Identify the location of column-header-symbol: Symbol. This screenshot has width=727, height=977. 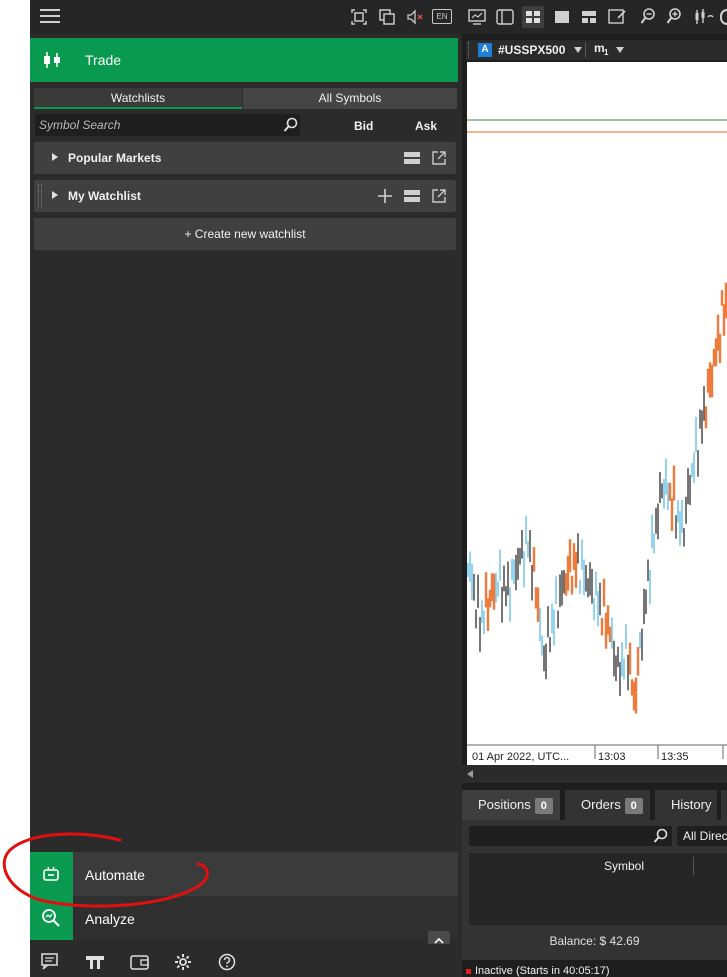
(624, 866).